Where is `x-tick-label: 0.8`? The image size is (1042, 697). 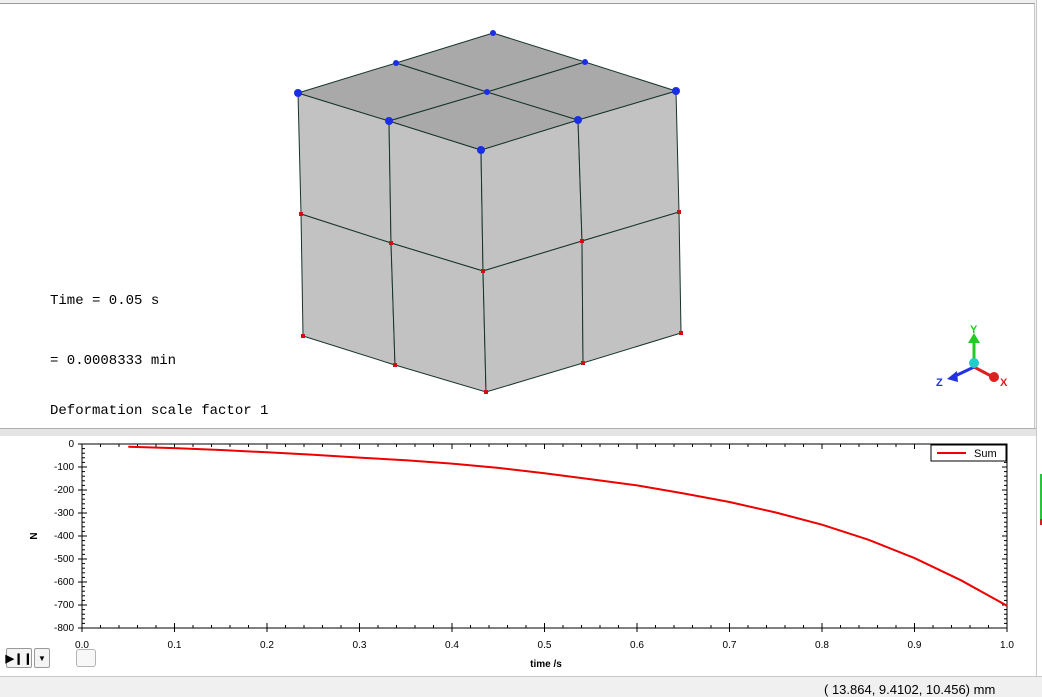
x-tick-label: 0.8 is located at coordinates (822, 645).